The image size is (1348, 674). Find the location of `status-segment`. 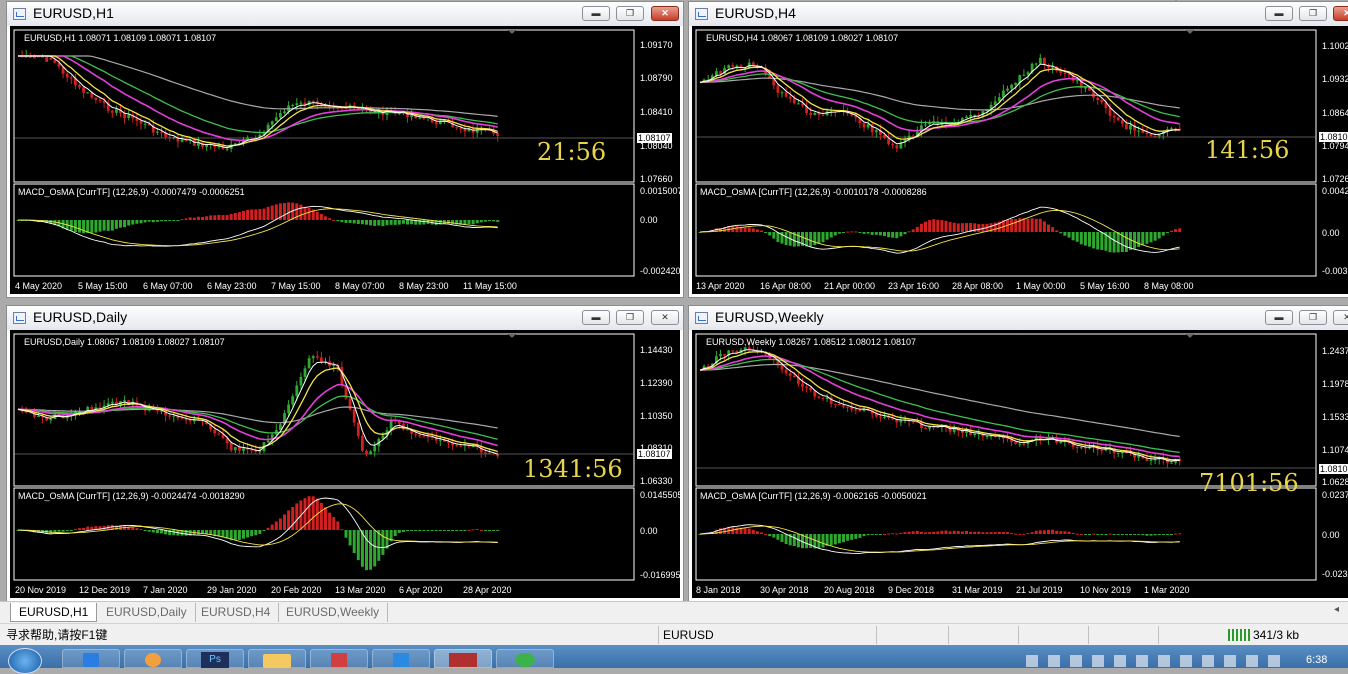

status-segment is located at coordinates (912, 635).